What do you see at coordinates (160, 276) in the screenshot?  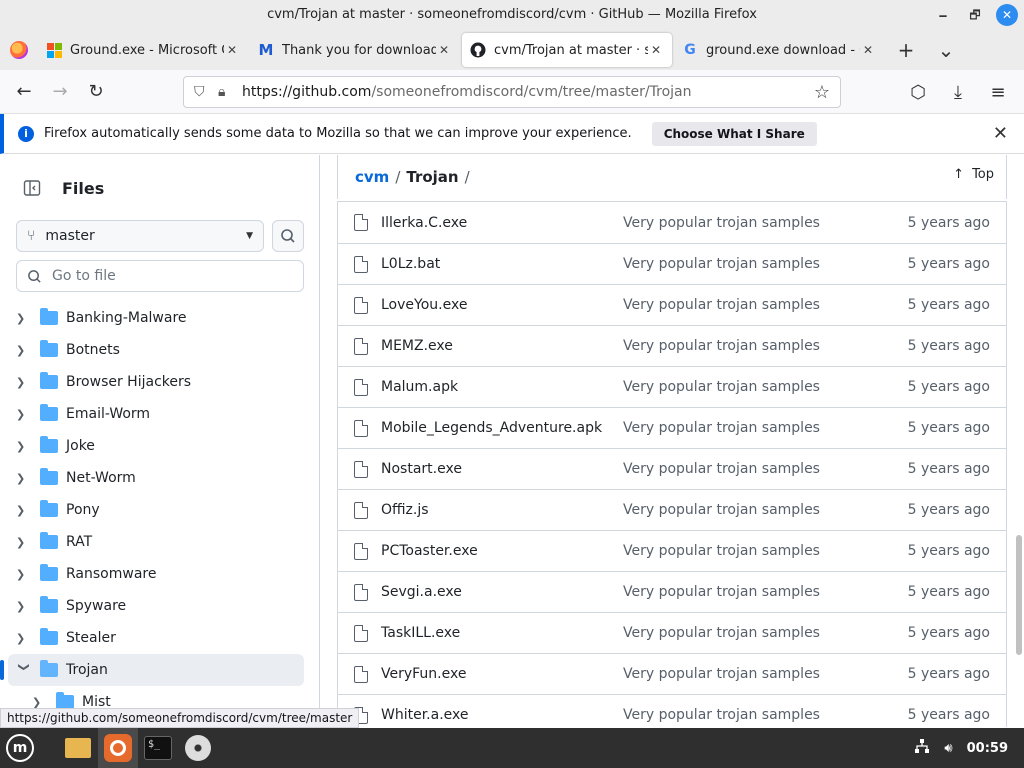 I see `go-to-file-input: Go to file` at bounding box center [160, 276].